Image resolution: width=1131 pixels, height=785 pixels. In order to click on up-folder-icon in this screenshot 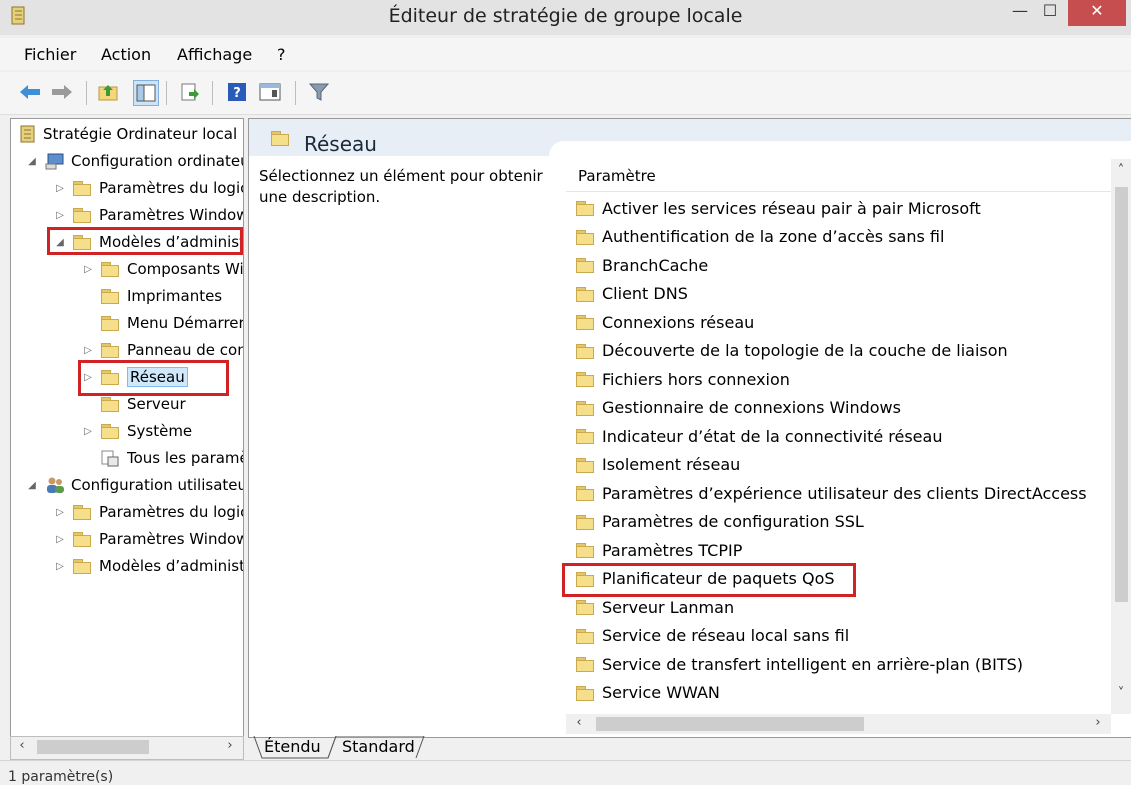, I will do `click(109, 92)`.